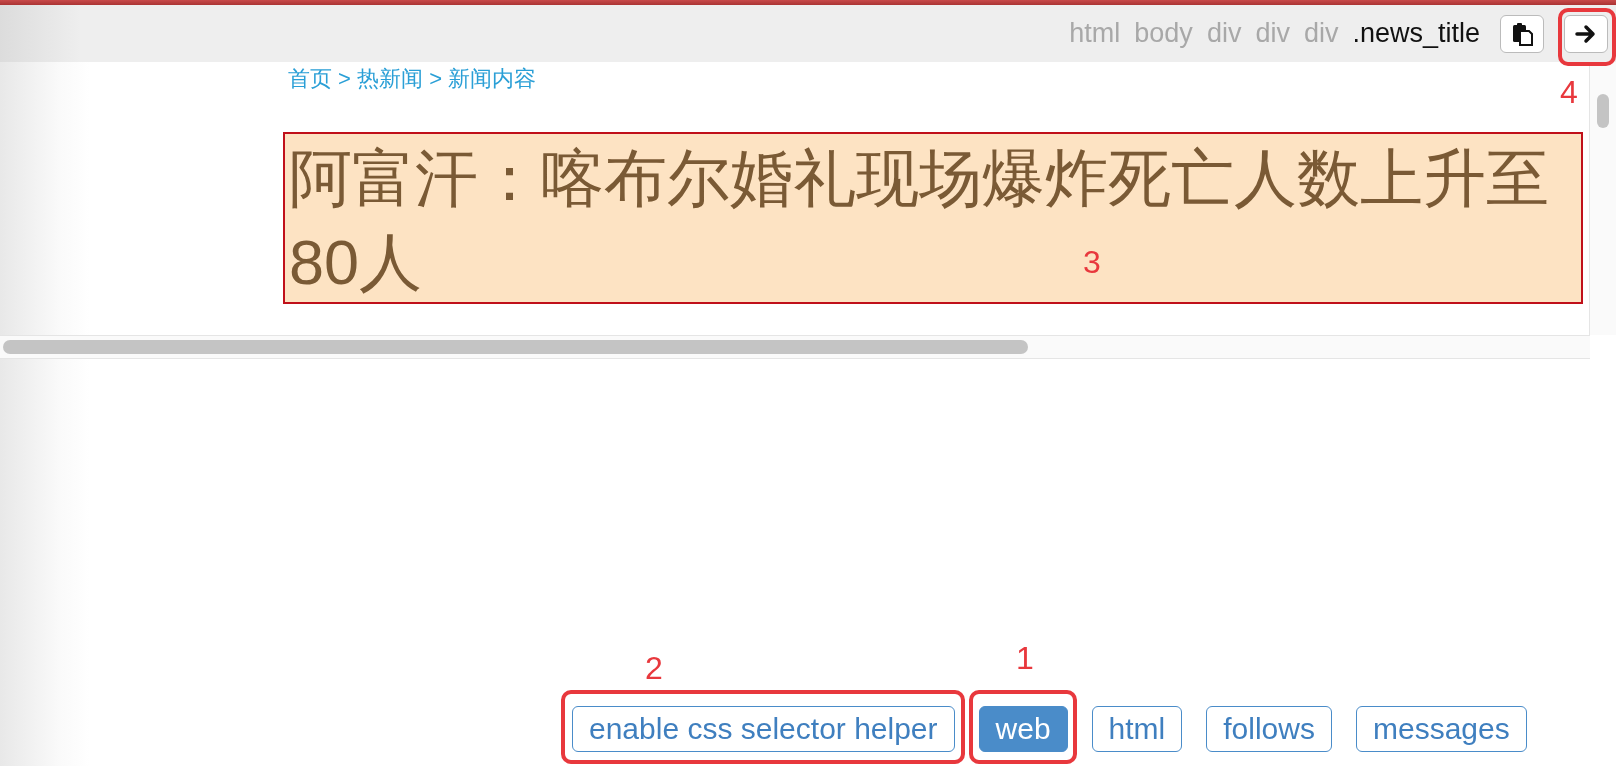  What do you see at coordinates (1269, 729) in the screenshot?
I see `mode-button: follows` at bounding box center [1269, 729].